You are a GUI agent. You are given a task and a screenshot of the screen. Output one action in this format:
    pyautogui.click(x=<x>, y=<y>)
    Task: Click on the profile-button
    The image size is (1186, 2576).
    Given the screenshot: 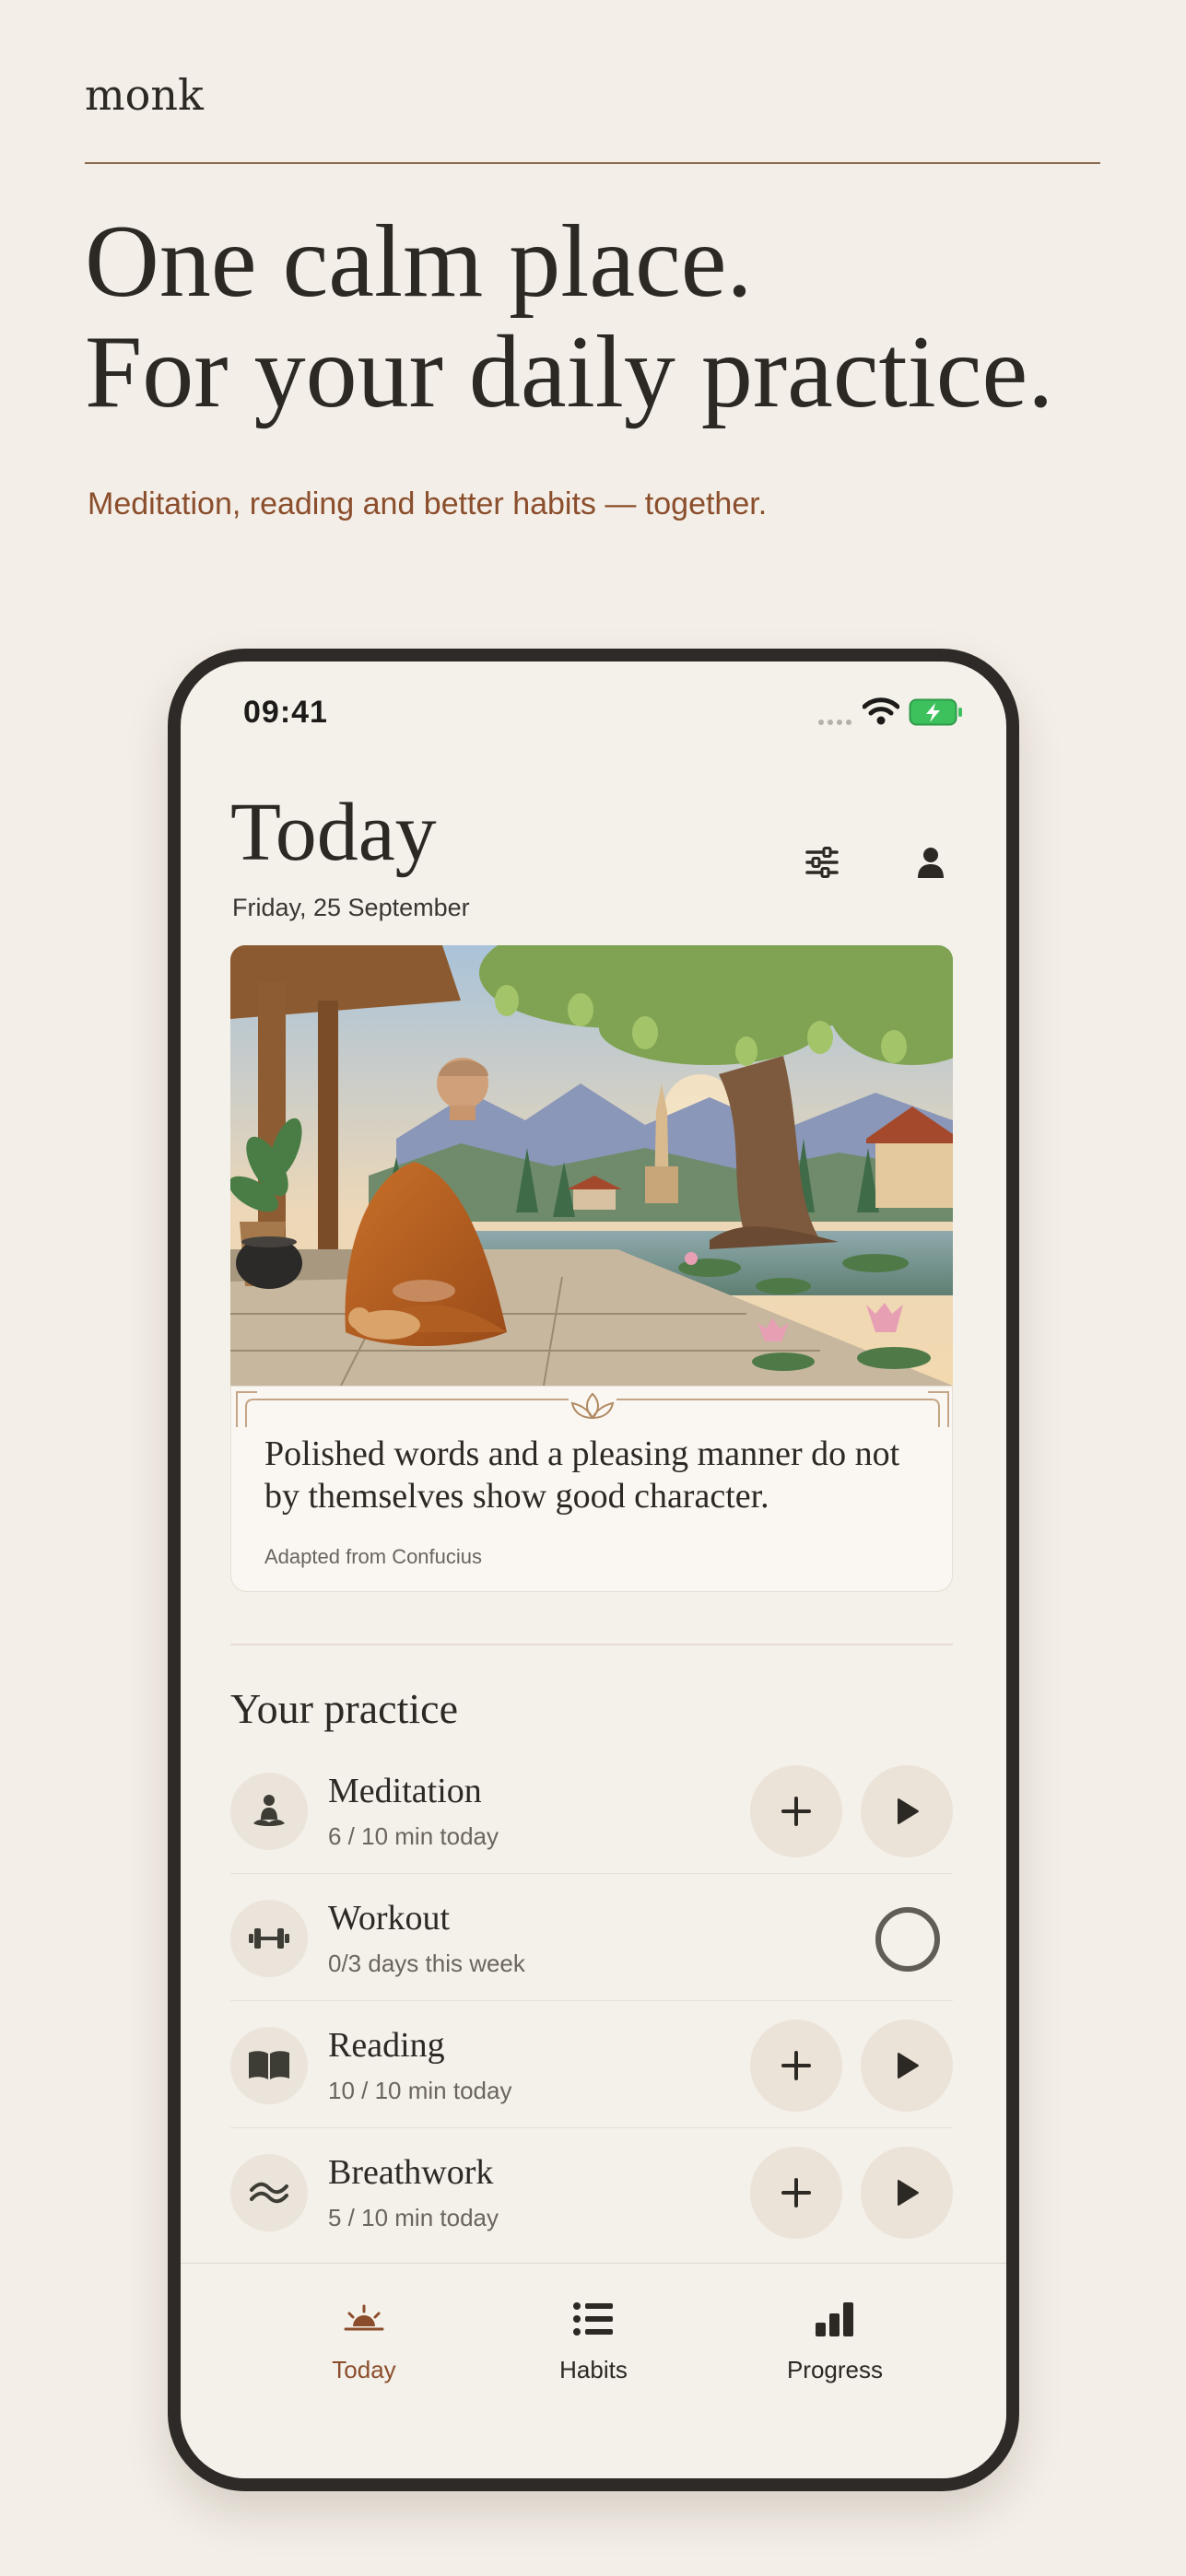 What is the action you would take?
    pyautogui.click(x=930, y=862)
    